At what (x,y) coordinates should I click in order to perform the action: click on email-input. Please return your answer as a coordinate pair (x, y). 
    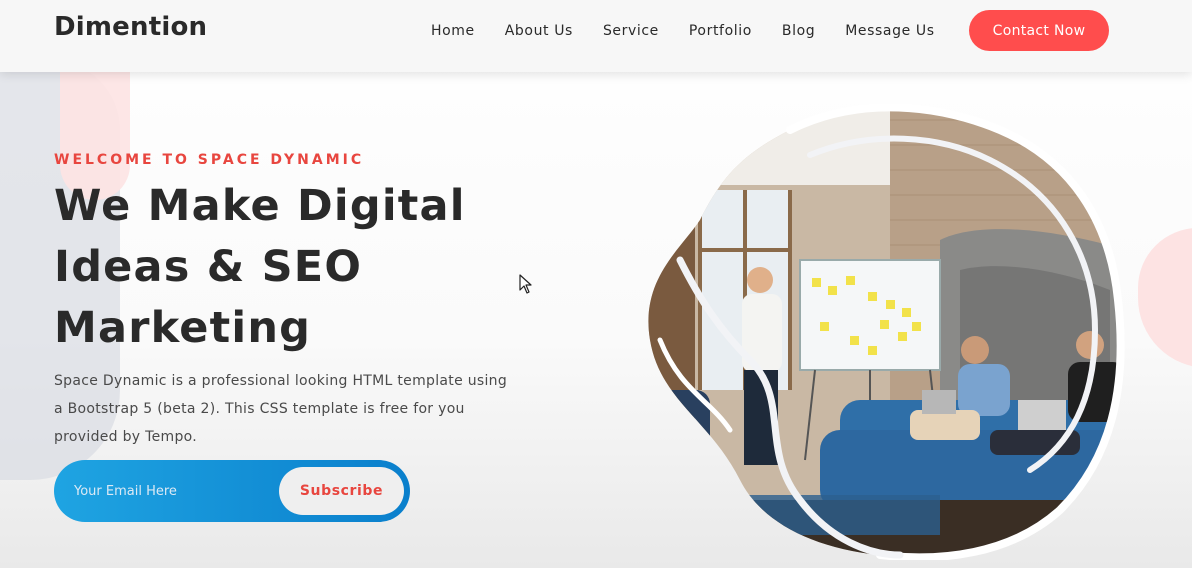
    Looking at the image, I should click on (174, 491).